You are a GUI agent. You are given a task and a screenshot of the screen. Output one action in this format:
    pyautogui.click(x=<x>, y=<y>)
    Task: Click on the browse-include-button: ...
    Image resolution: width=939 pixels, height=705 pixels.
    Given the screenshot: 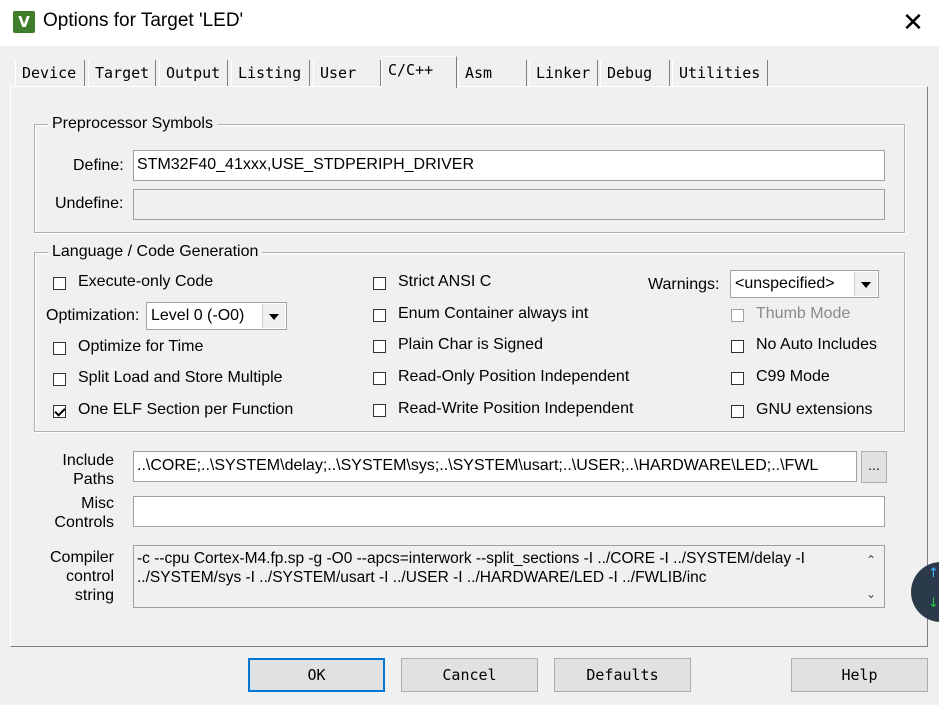 What is the action you would take?
    pyautogui.click(x=874, y=467)
    